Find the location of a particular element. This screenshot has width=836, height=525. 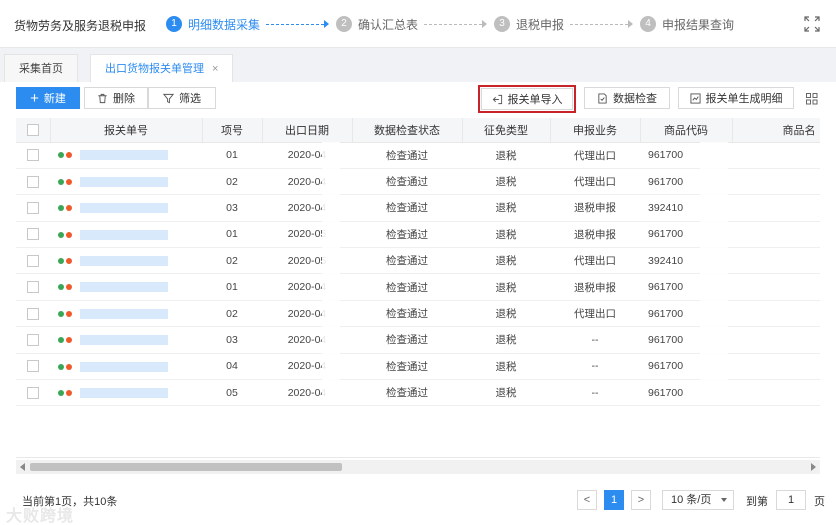

prev-page-button: < is located at coordinates (587, 500).